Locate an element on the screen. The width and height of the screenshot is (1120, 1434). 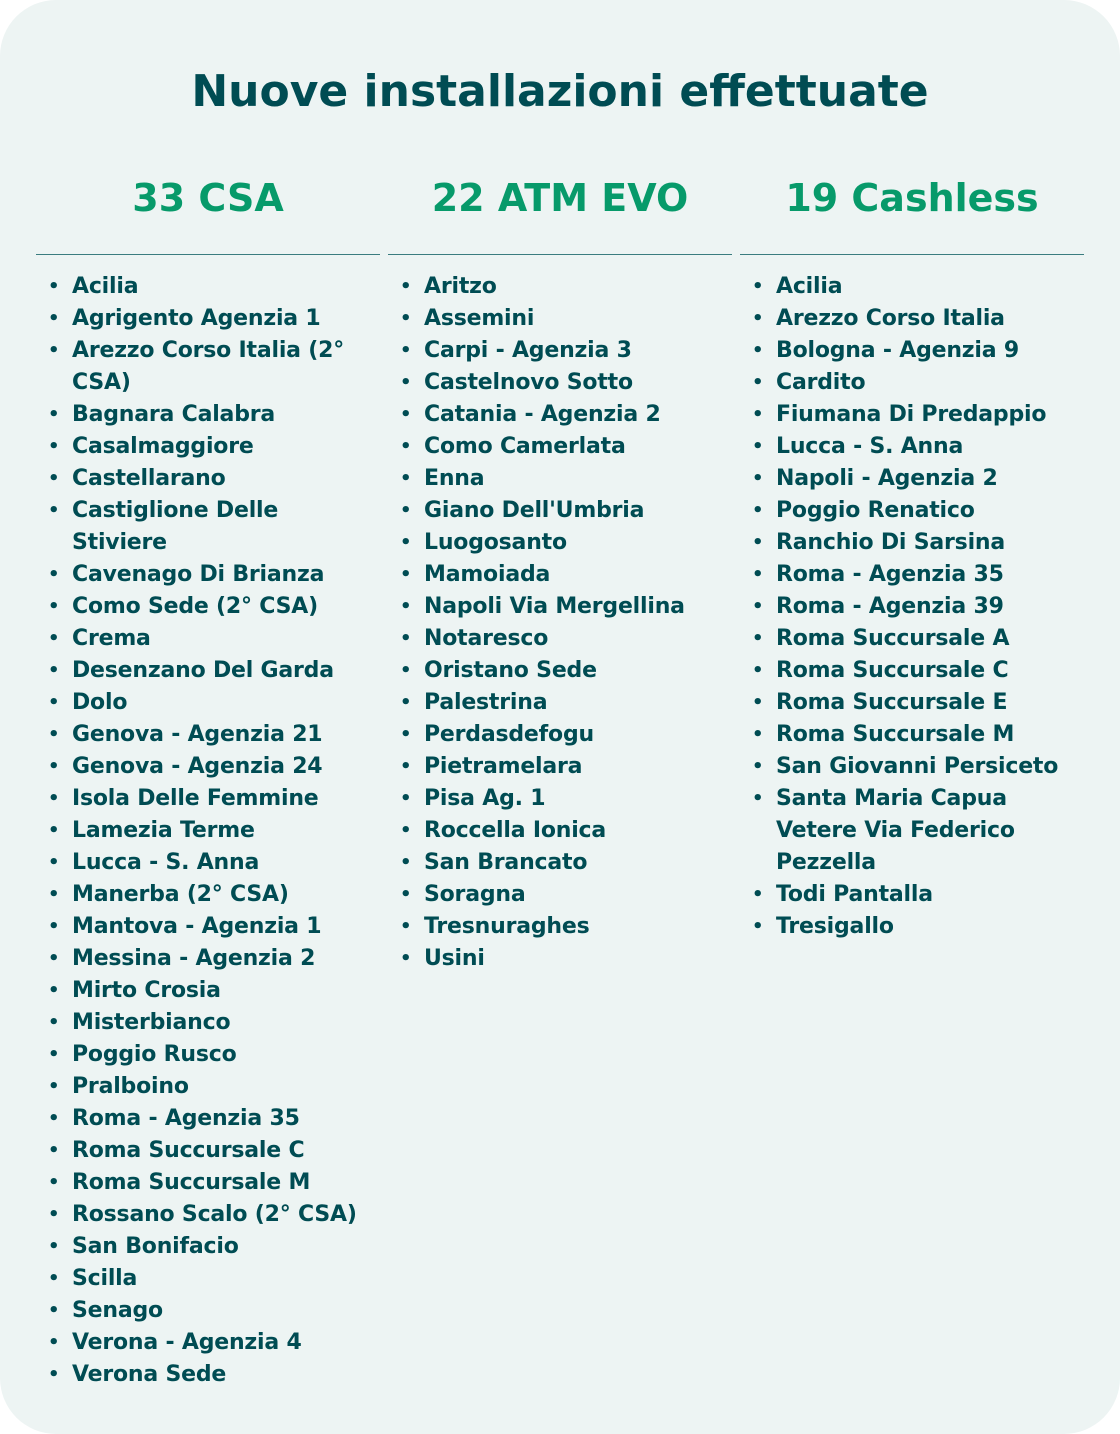
list-item: Napoli Via Mergellina is located at coordinates (560, 607).